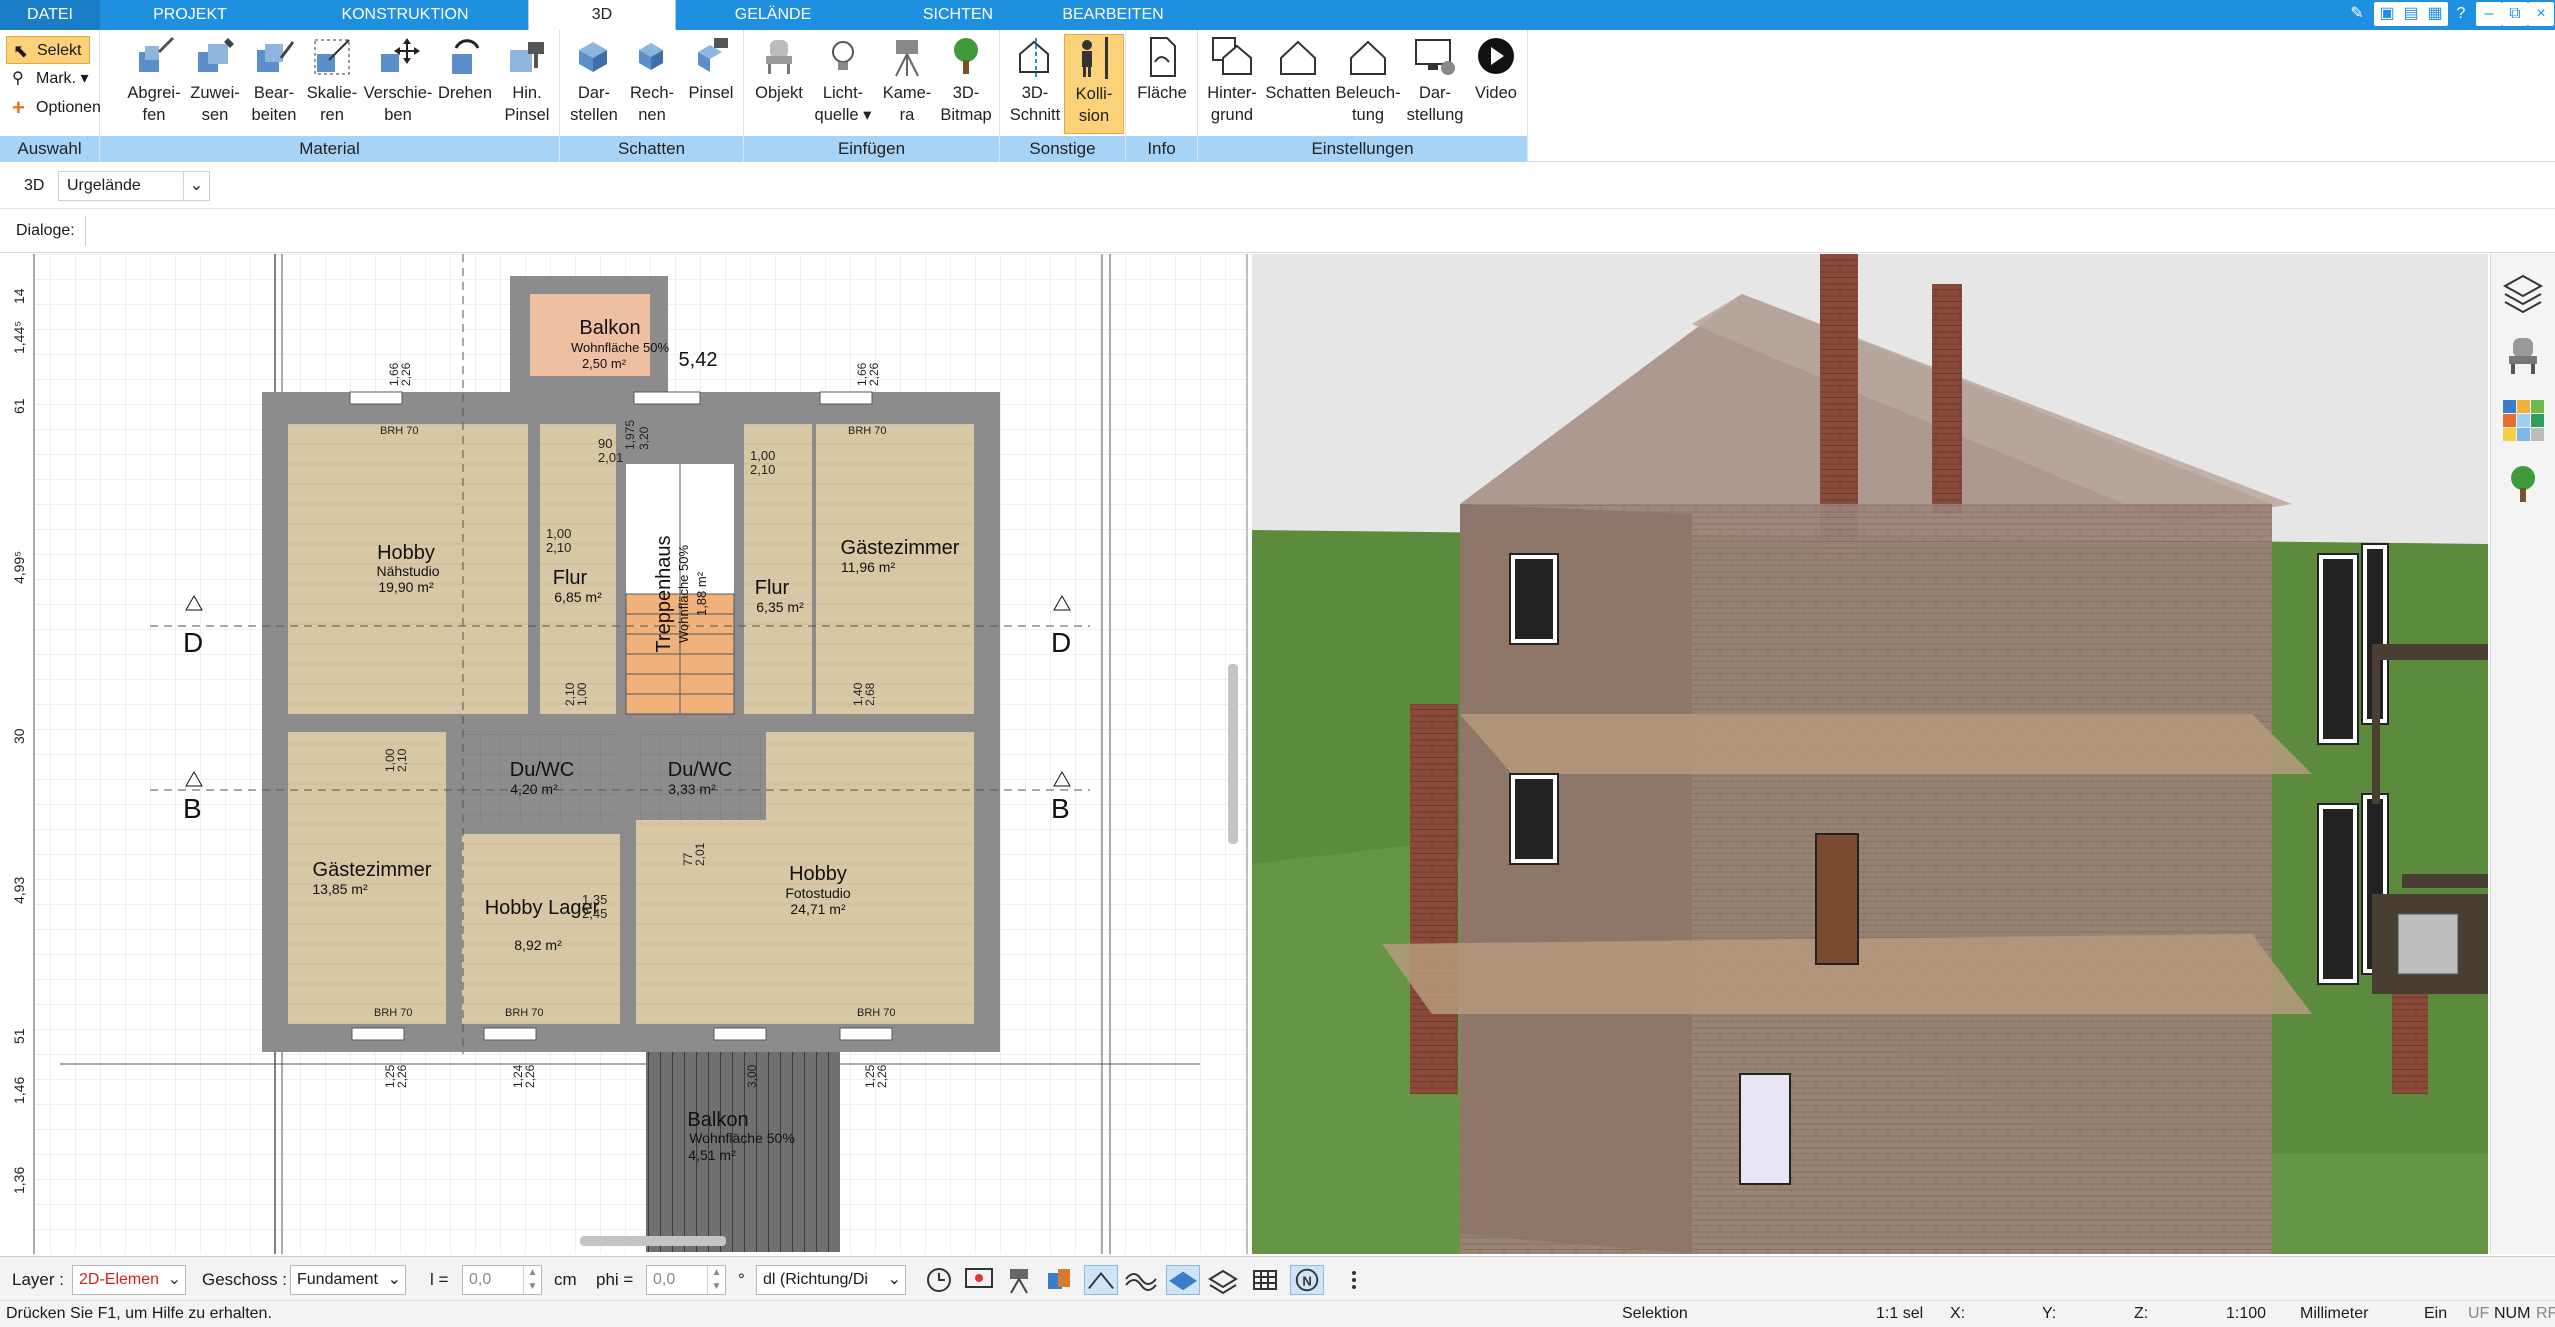 This screenshot has width=2555, height=1327. I want to click on furniture-icon, so click(2523, 356).